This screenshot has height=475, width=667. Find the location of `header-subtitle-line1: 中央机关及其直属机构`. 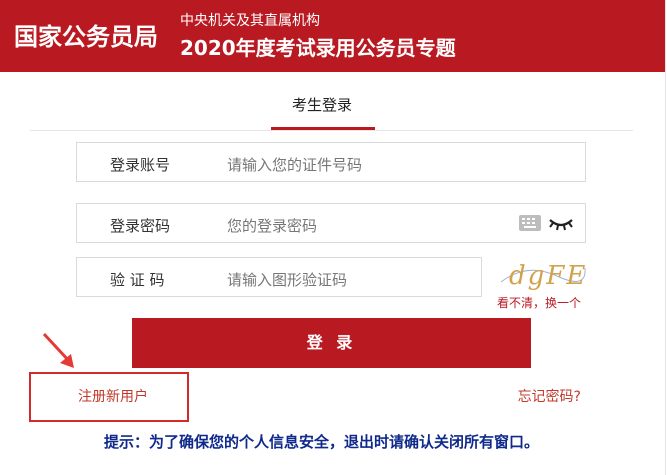

header-subtitle-line1: 中央机关及其直属机构 is located at coordinates (250, 21).